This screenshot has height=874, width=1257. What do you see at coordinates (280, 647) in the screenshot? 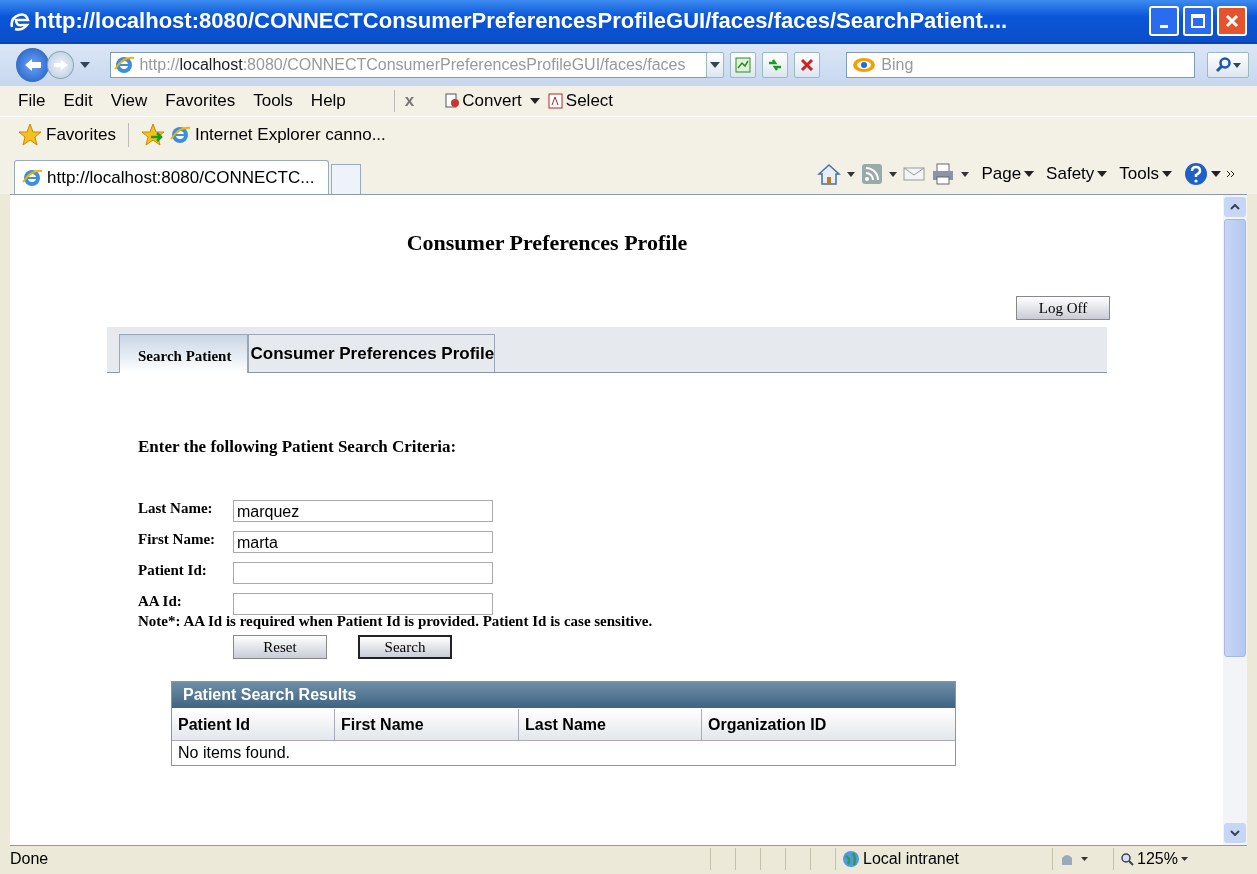
I see `form-button: Reset` at bounding box center [280, 647].